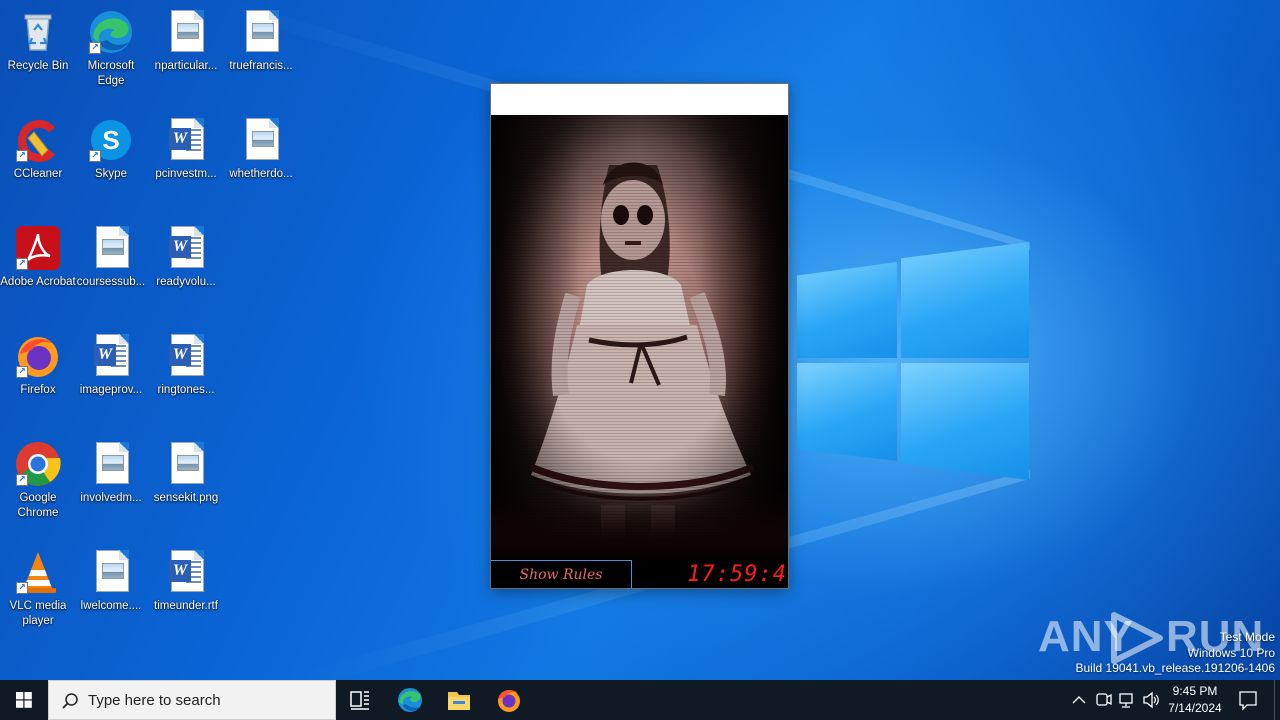 The height and width of the screenshot is (720, 1280). Describe the element at coordinates (1103, 700) in the screenshot. I see `meet-now-icon` at that location.